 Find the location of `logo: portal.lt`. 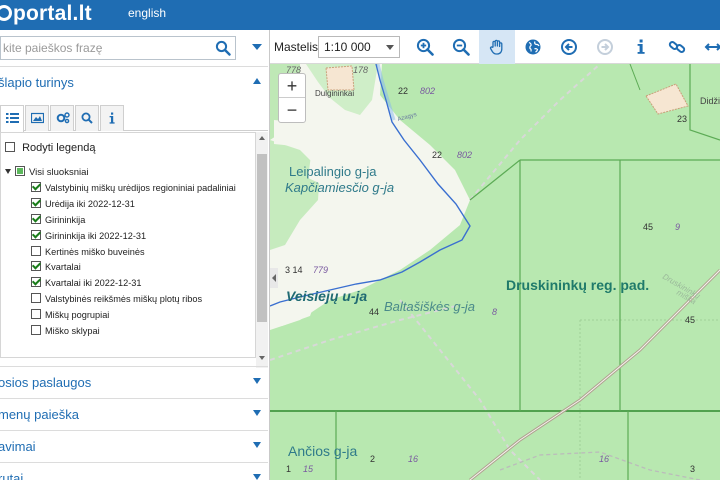

logo: portal.lt is located at coordinates (46, 14).